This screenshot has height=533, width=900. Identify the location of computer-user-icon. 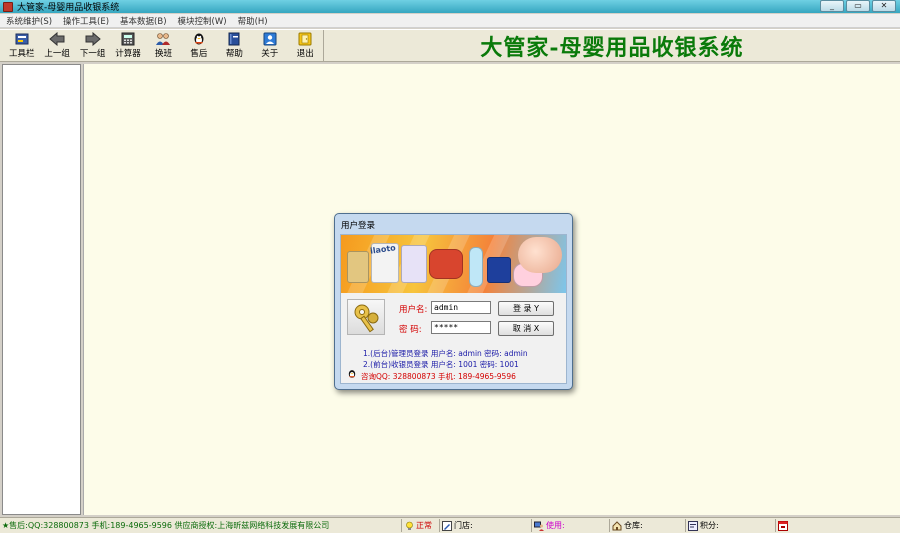
(539, 526).